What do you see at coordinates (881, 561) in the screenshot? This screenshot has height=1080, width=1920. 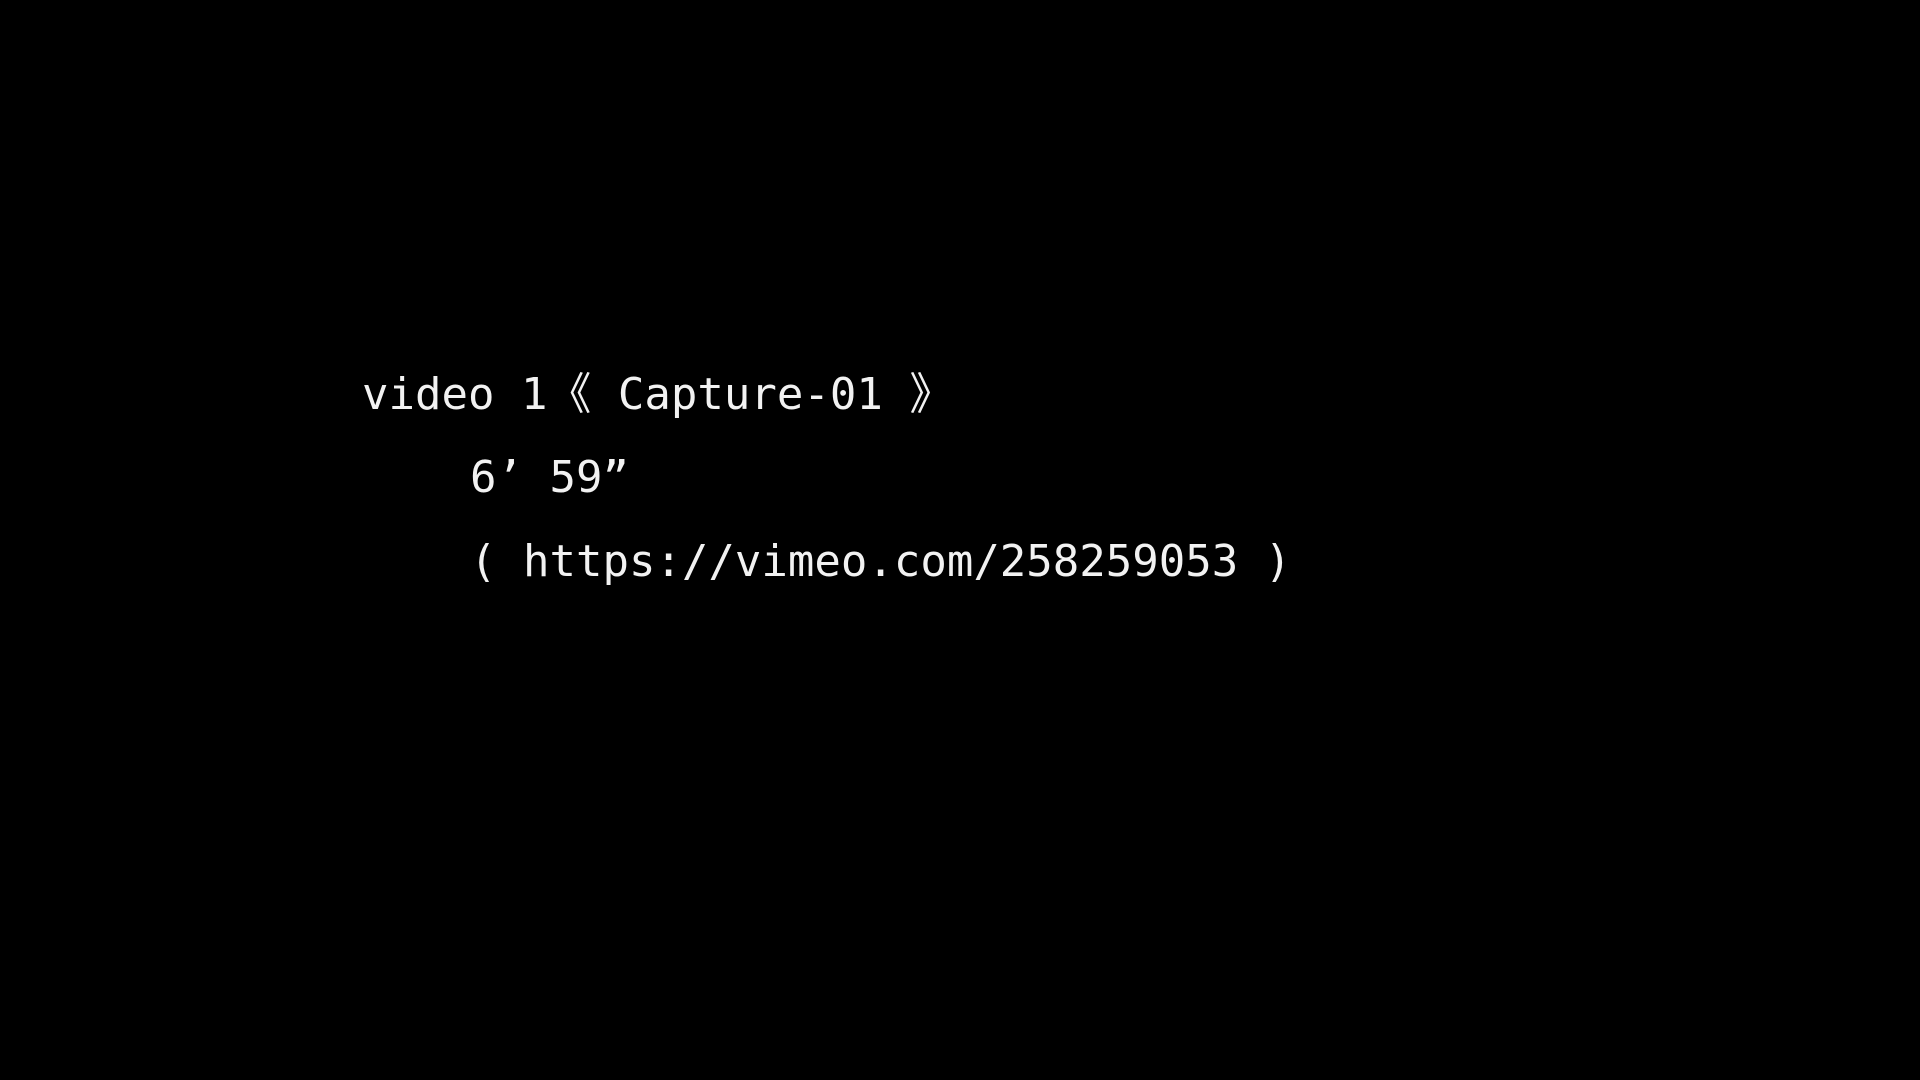 I see `video-link: ( https://vimeo.com/258259053 )` at bounding box center [881, 561].